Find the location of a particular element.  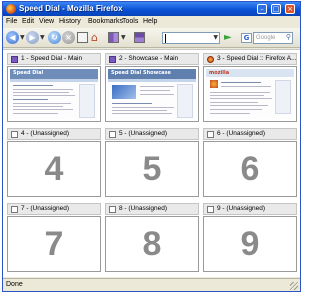

page-icon is located at coordinates (82, 37).